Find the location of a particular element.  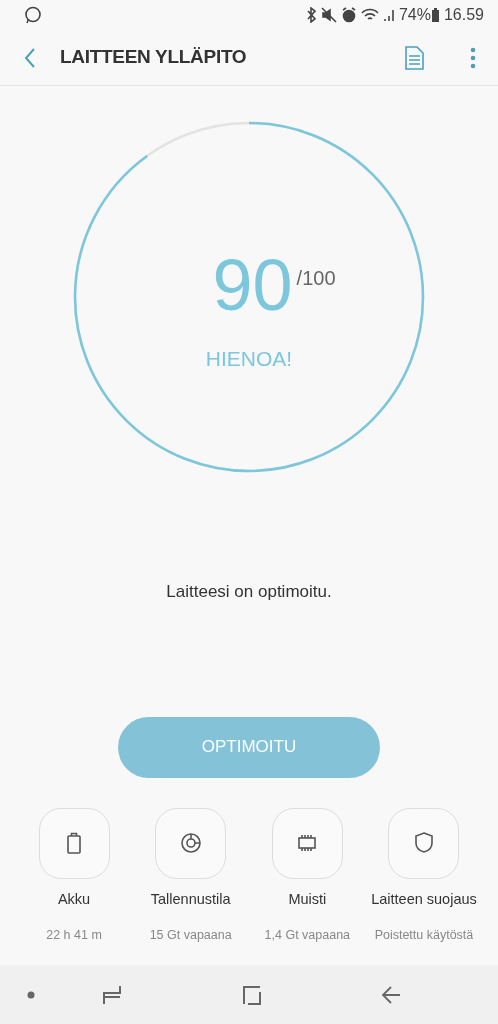

dot-icon is located at coordinates (31, 994).